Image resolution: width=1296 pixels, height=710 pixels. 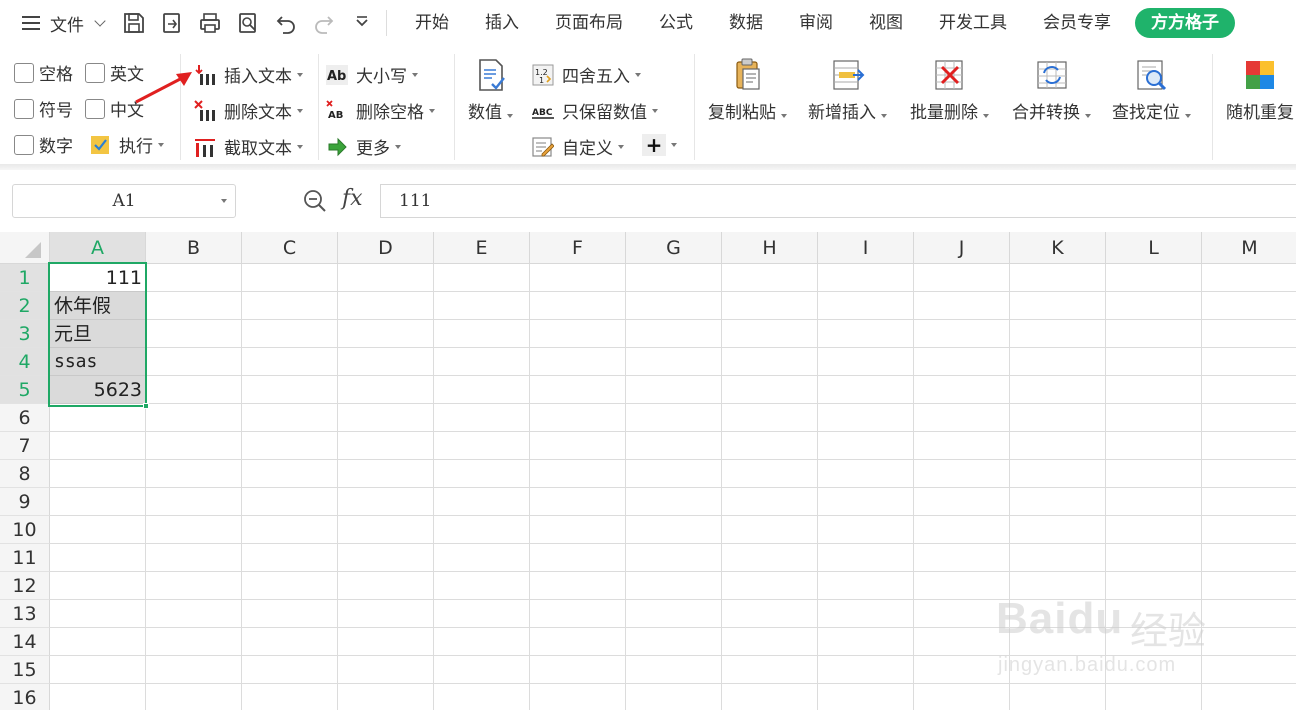 I want to click on checkbox-box, so click(x=95, y=72).